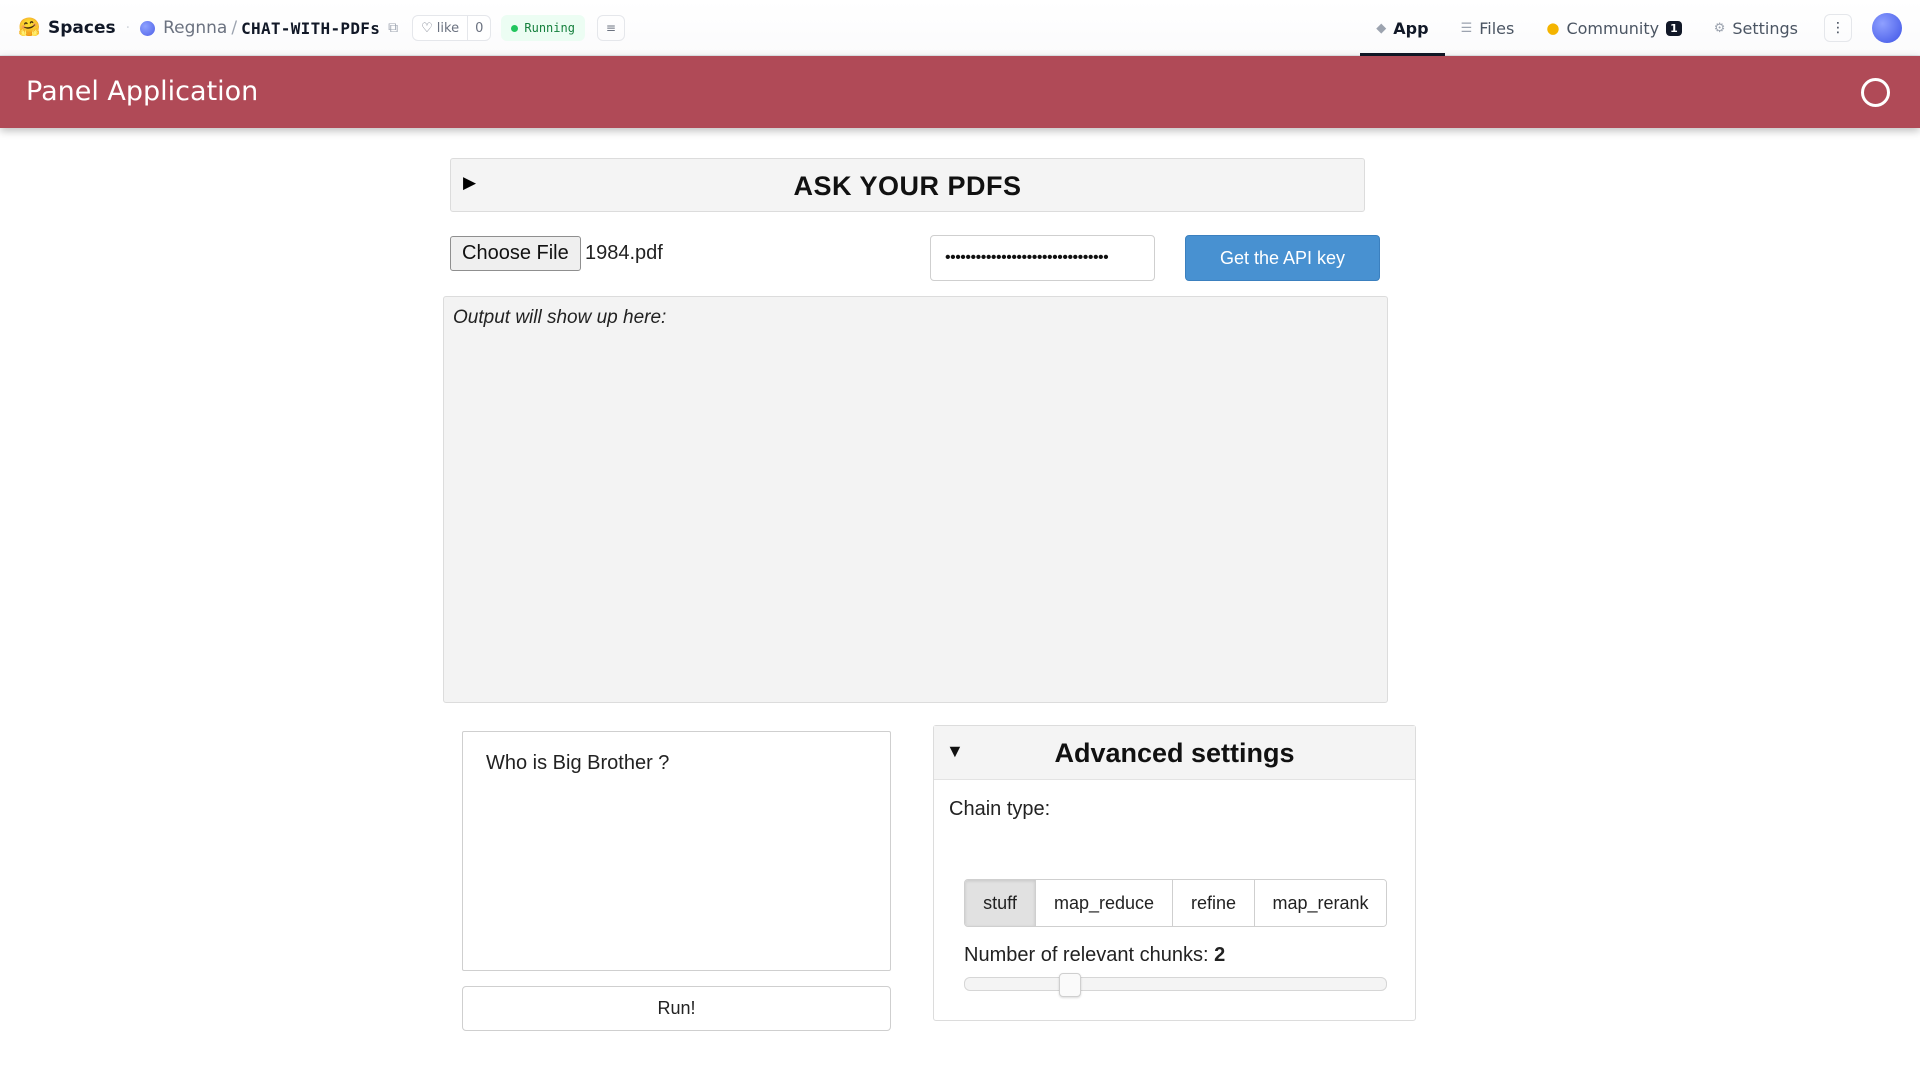 The image size is (1920, 1080). Describe the element at coordinates (560, 317) in the screenshot. I see `output-placeholder: Output will show up here:` at that location.